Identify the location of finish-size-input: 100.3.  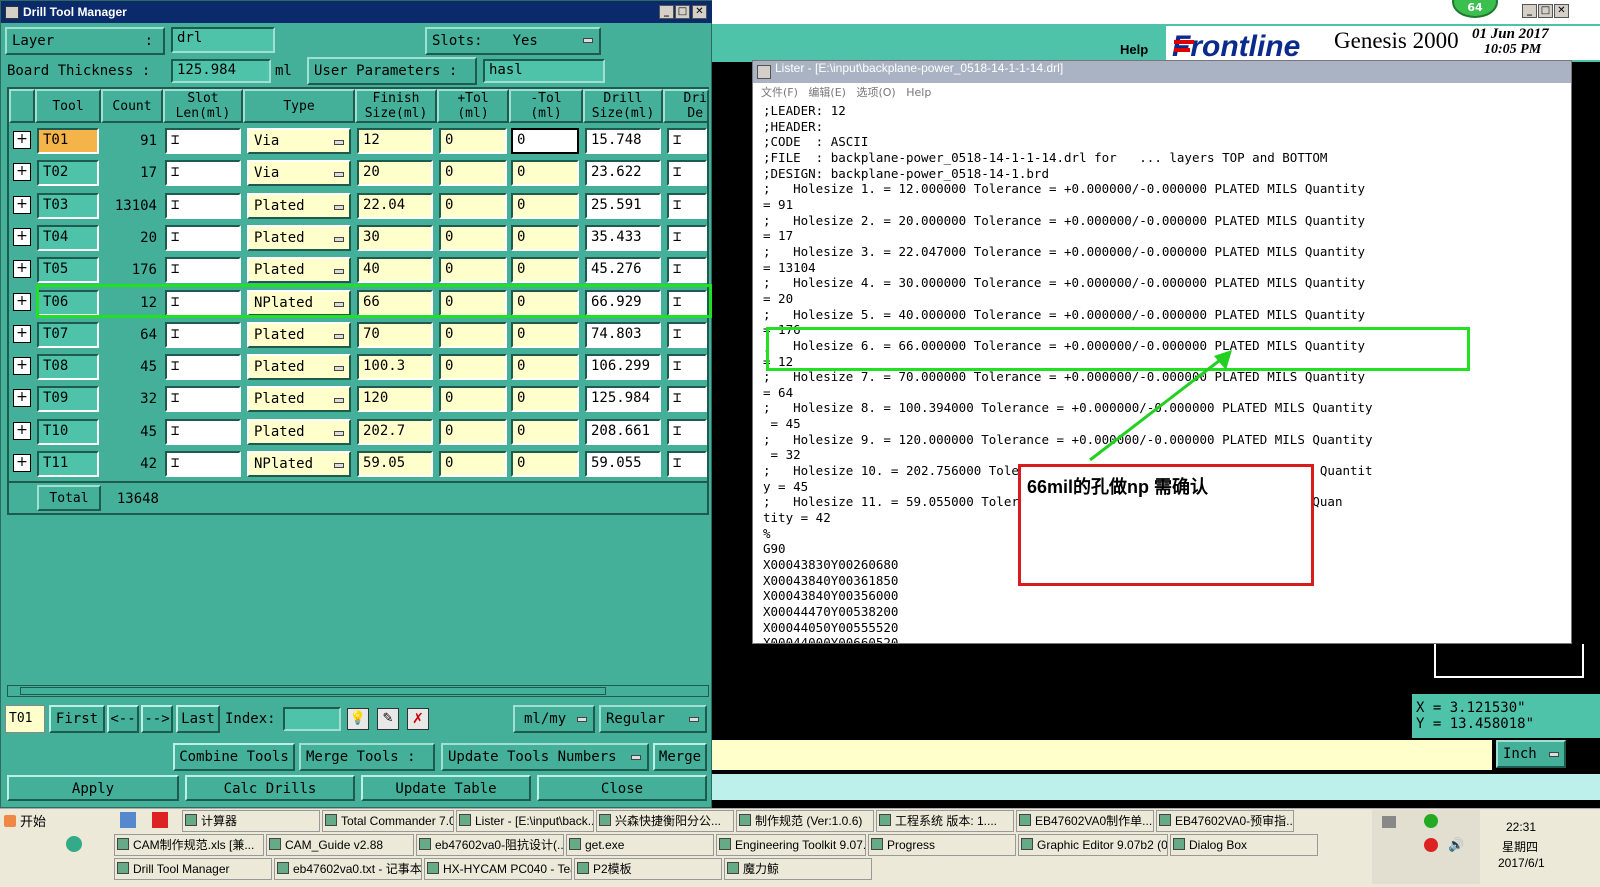
(395, 367).